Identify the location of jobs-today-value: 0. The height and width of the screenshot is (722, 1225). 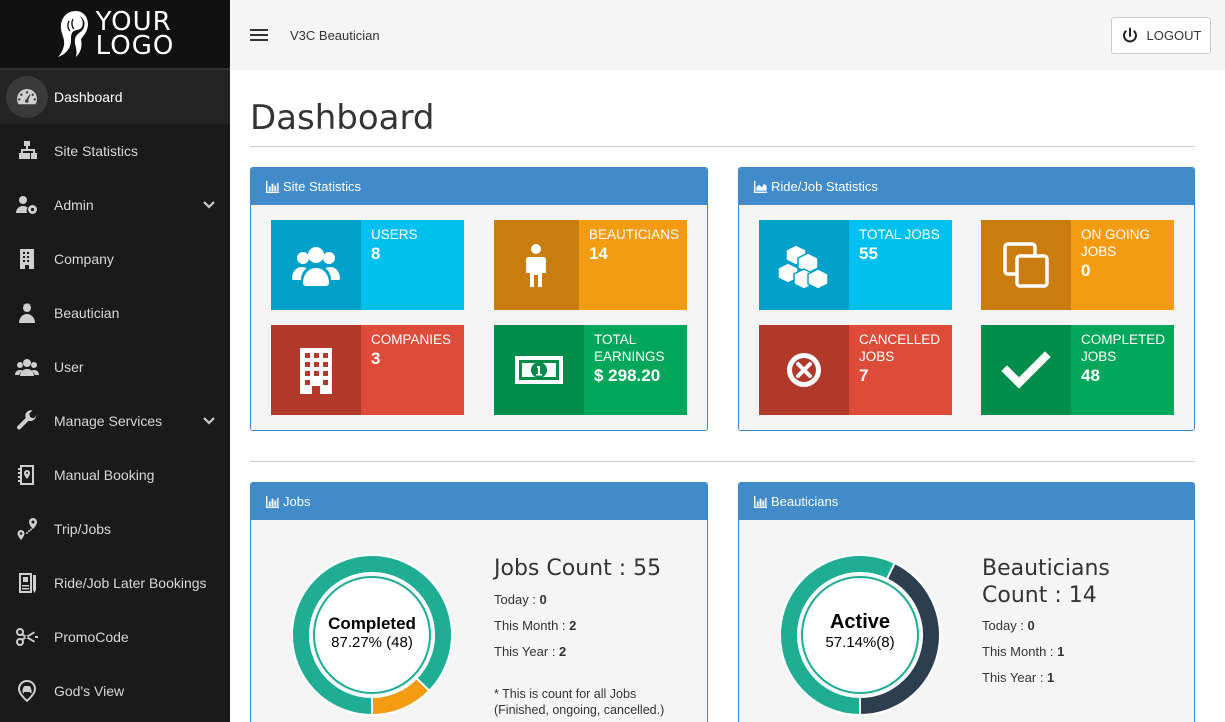
(543, 599).